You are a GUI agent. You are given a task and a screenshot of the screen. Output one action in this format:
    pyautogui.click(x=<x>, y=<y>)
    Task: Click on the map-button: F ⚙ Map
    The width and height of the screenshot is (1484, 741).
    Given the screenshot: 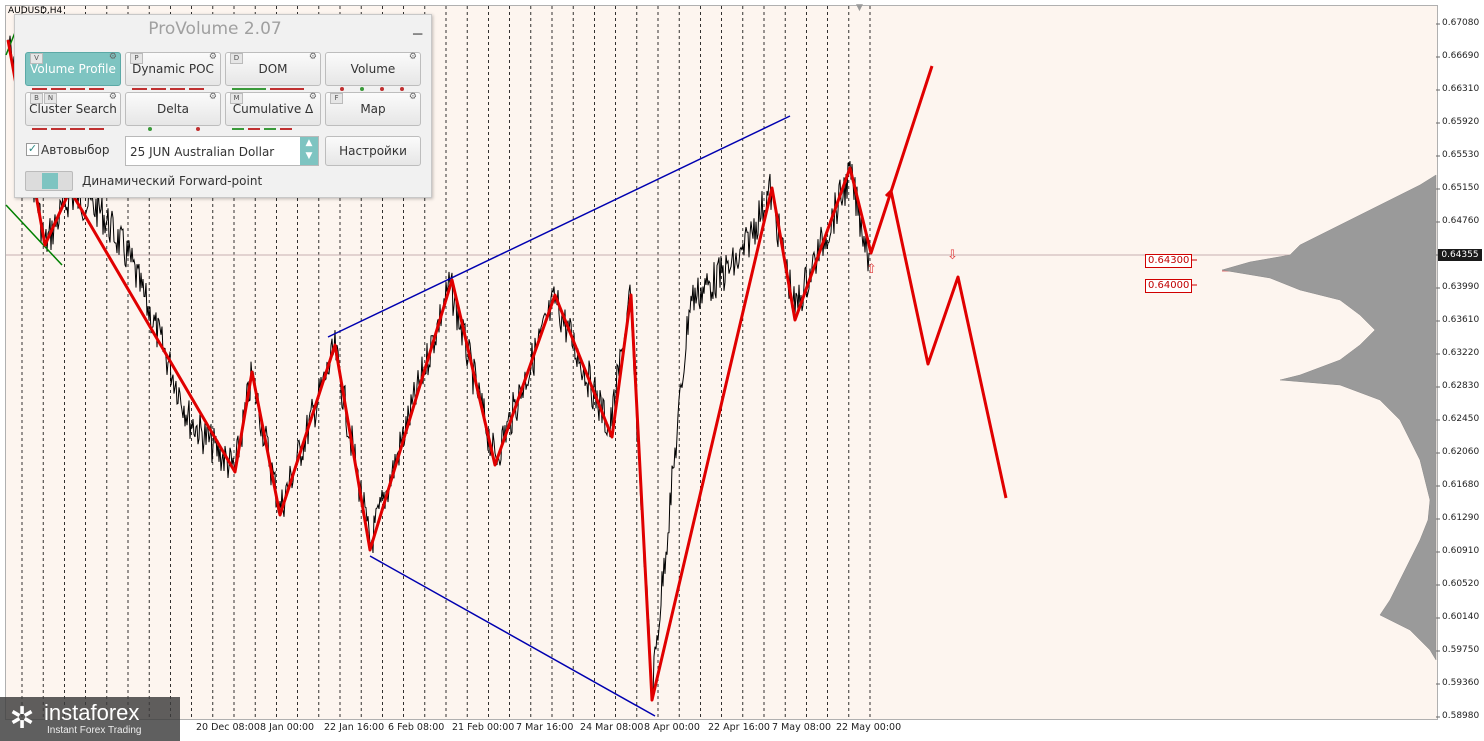 What is the action you would take?
    pyautogui.click(x=373, y=109)
    